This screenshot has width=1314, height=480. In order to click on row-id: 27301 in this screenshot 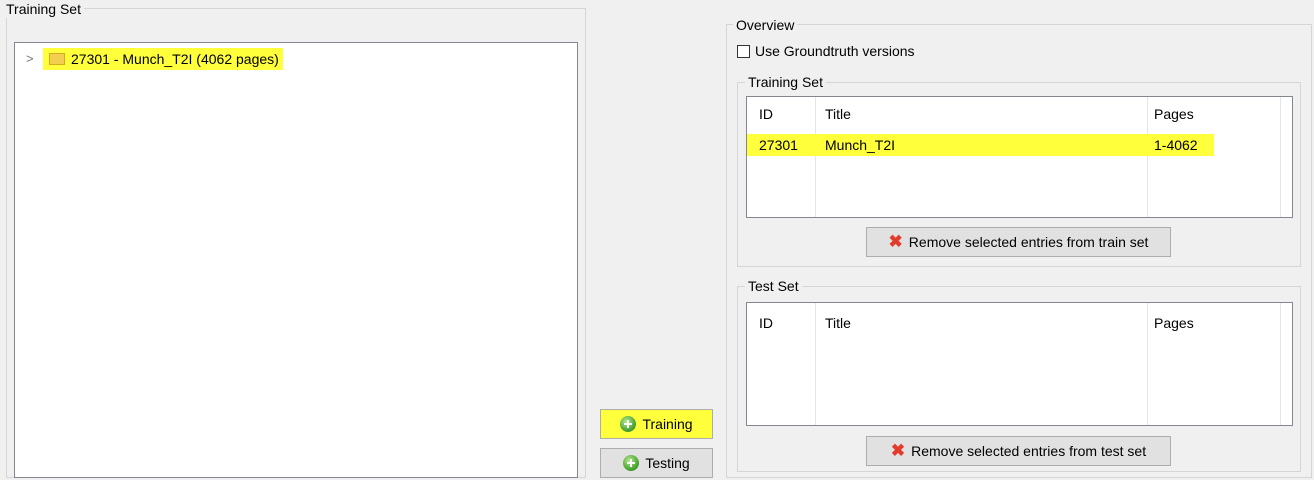, I will do `click(778, 145)`.